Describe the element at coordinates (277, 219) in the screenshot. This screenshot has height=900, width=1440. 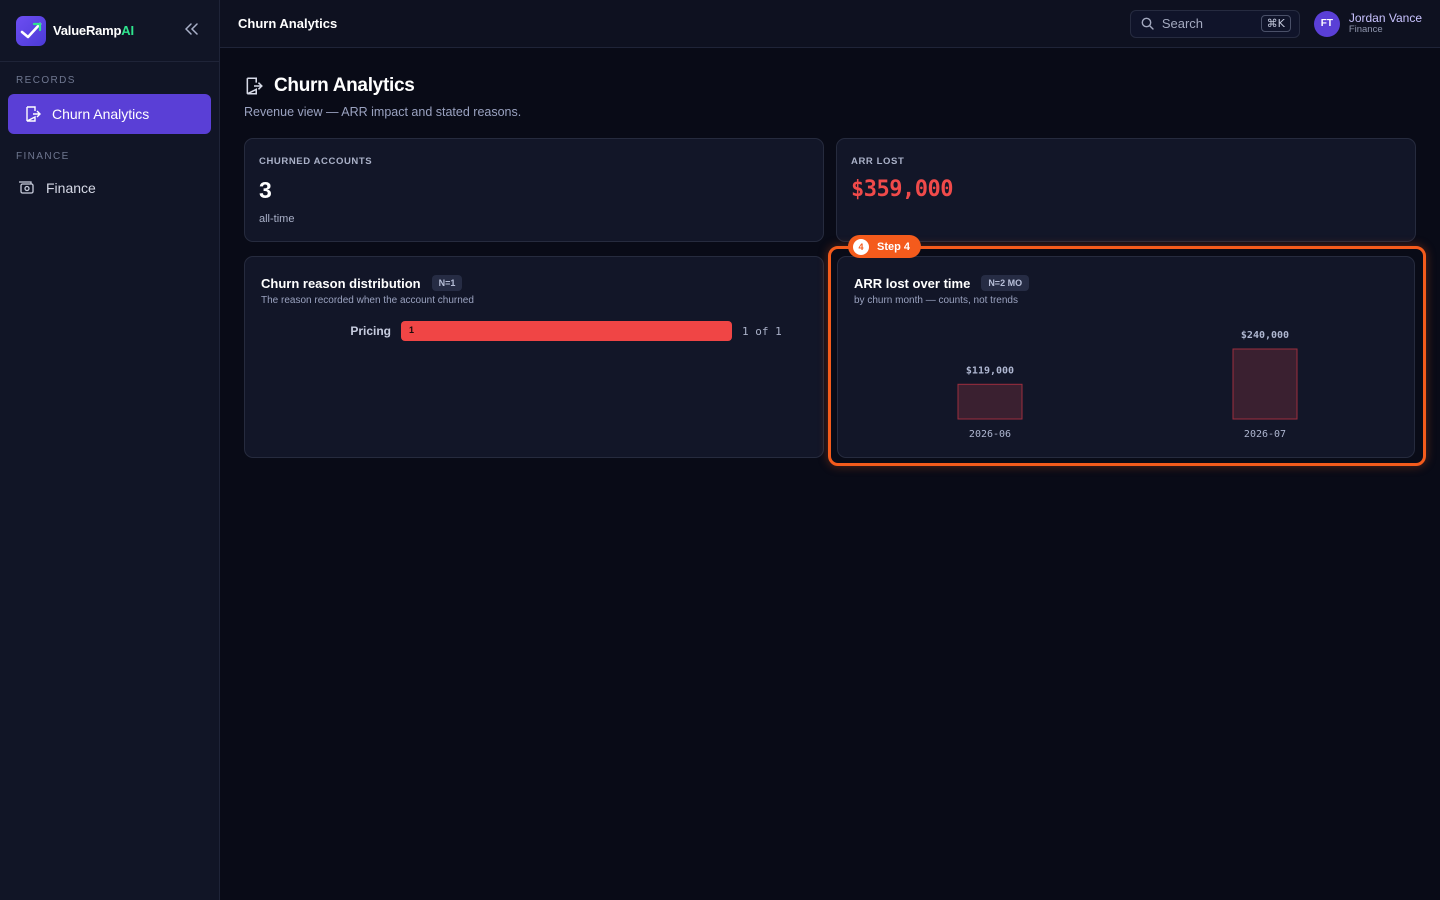
I see `stat-foot: all-time` at that location.